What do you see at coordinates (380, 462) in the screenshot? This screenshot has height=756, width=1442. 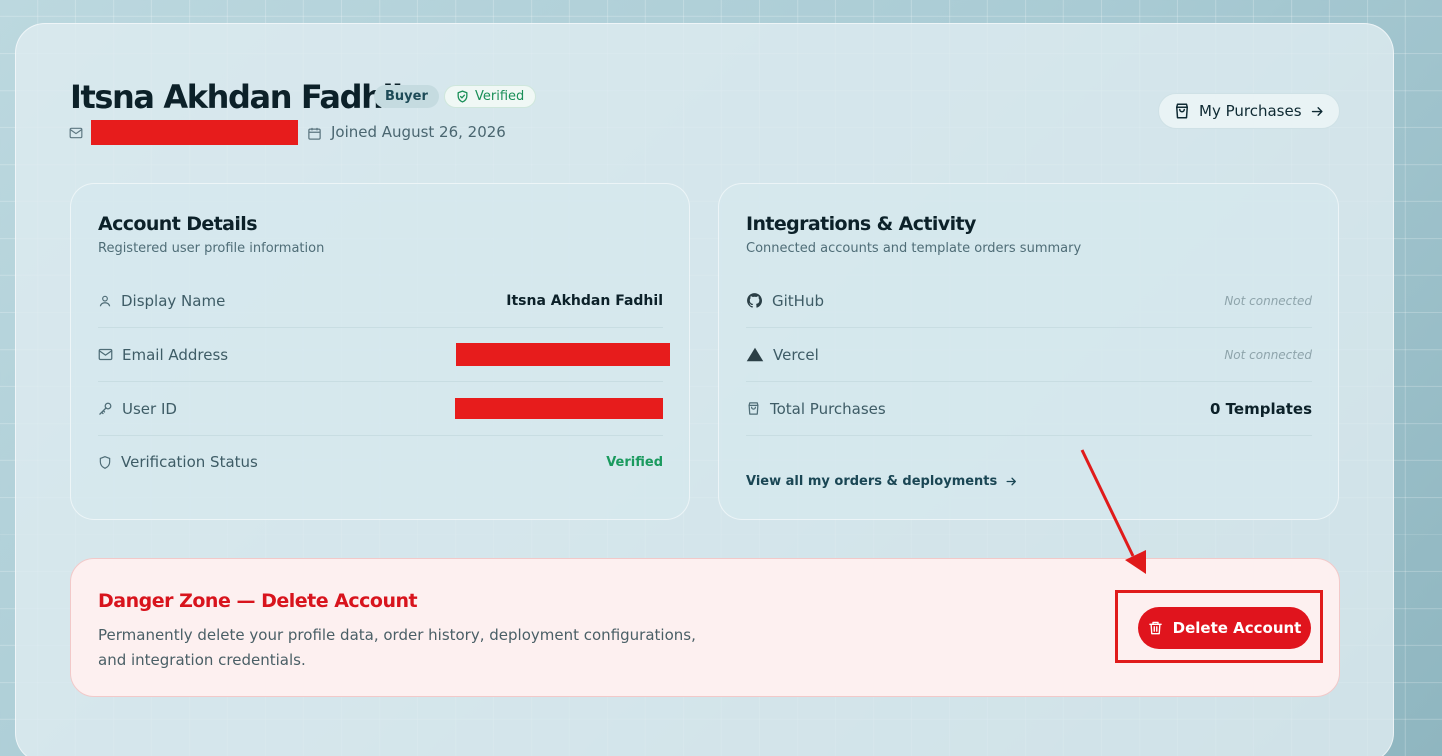 I see `verification-status-row: Verification Status Verified` at bounding box center [380, 462].